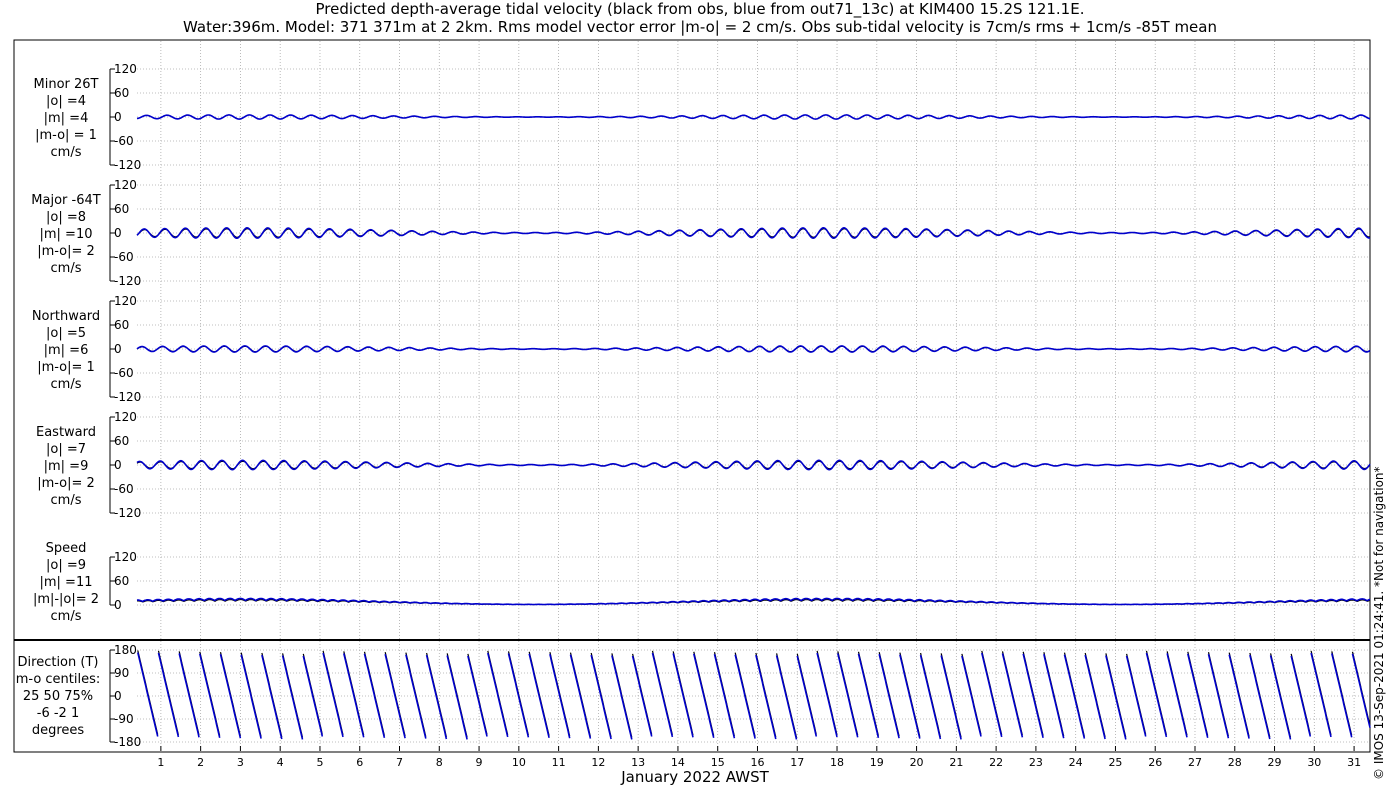 This screenshot has width=1400, height=800. Describe the element at coordinates (399, 762) in the screenshot. I see `x-tick-label: 7` at that location.